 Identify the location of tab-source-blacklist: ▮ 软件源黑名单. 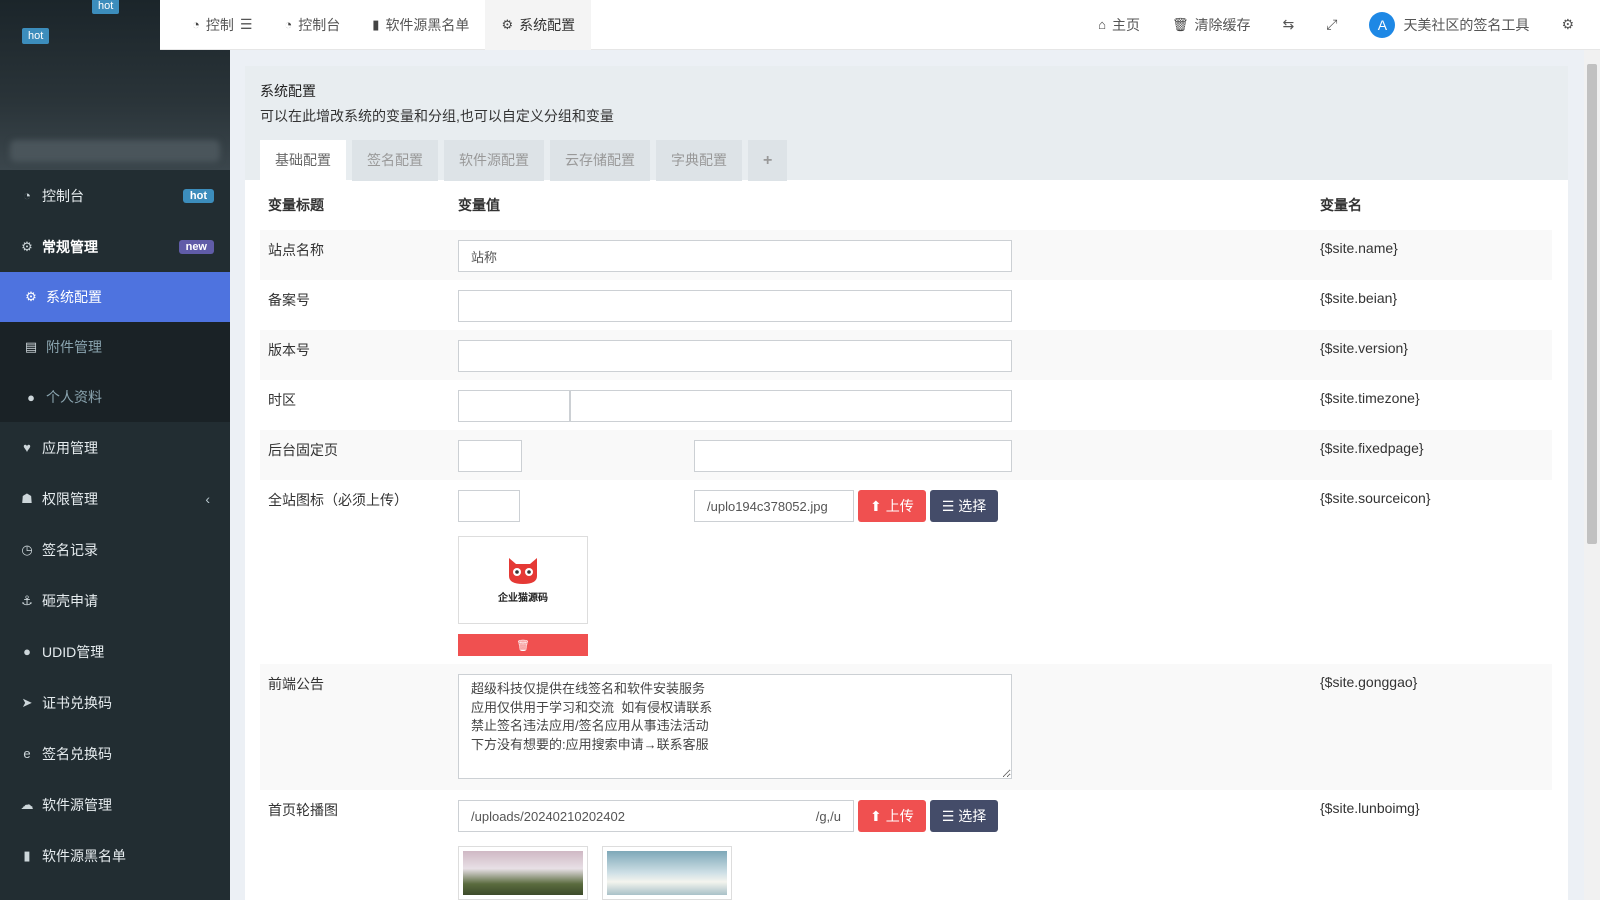
(420, 25).